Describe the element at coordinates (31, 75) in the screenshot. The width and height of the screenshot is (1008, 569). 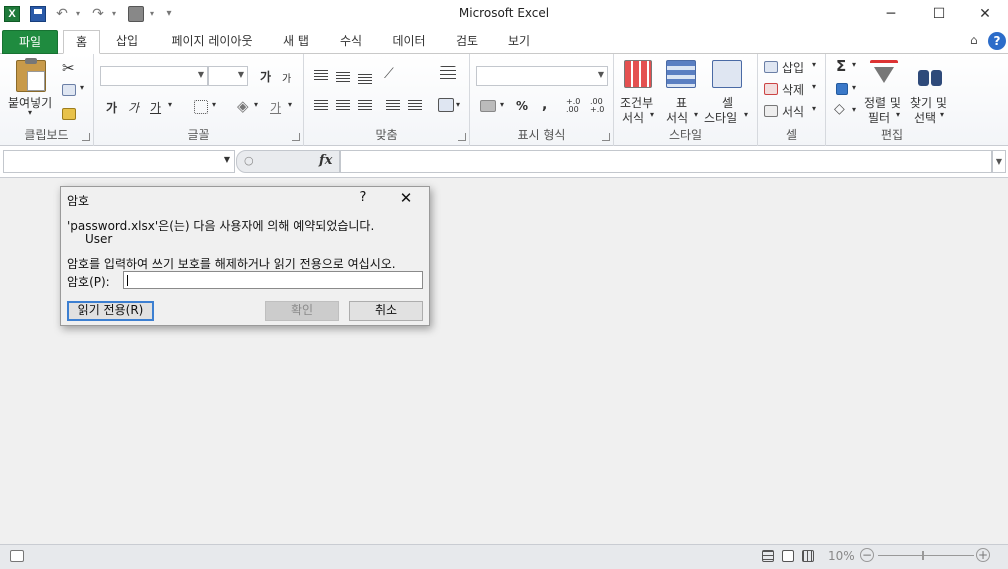
I see `paste-icon` at that location.